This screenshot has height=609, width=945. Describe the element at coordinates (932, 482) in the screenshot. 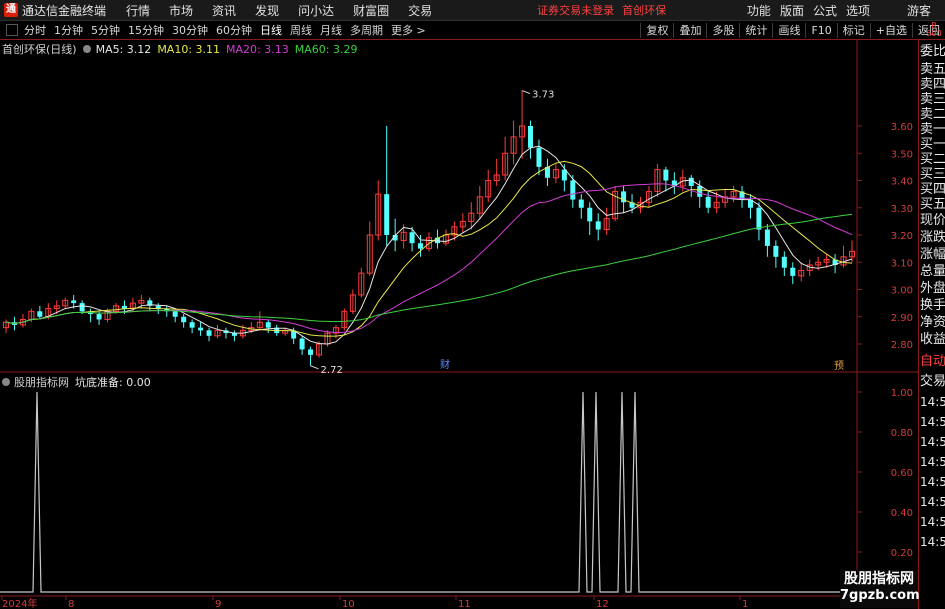

I see `side-time-5: 14:56` at that location.